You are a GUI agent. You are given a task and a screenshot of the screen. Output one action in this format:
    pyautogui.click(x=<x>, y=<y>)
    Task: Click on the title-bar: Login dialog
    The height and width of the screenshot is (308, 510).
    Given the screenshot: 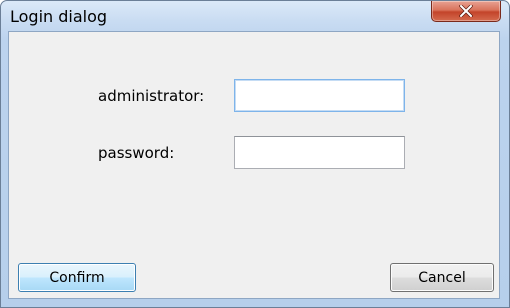 What is the action you would take?
    pyautogui.click(x=255, y=16)
    